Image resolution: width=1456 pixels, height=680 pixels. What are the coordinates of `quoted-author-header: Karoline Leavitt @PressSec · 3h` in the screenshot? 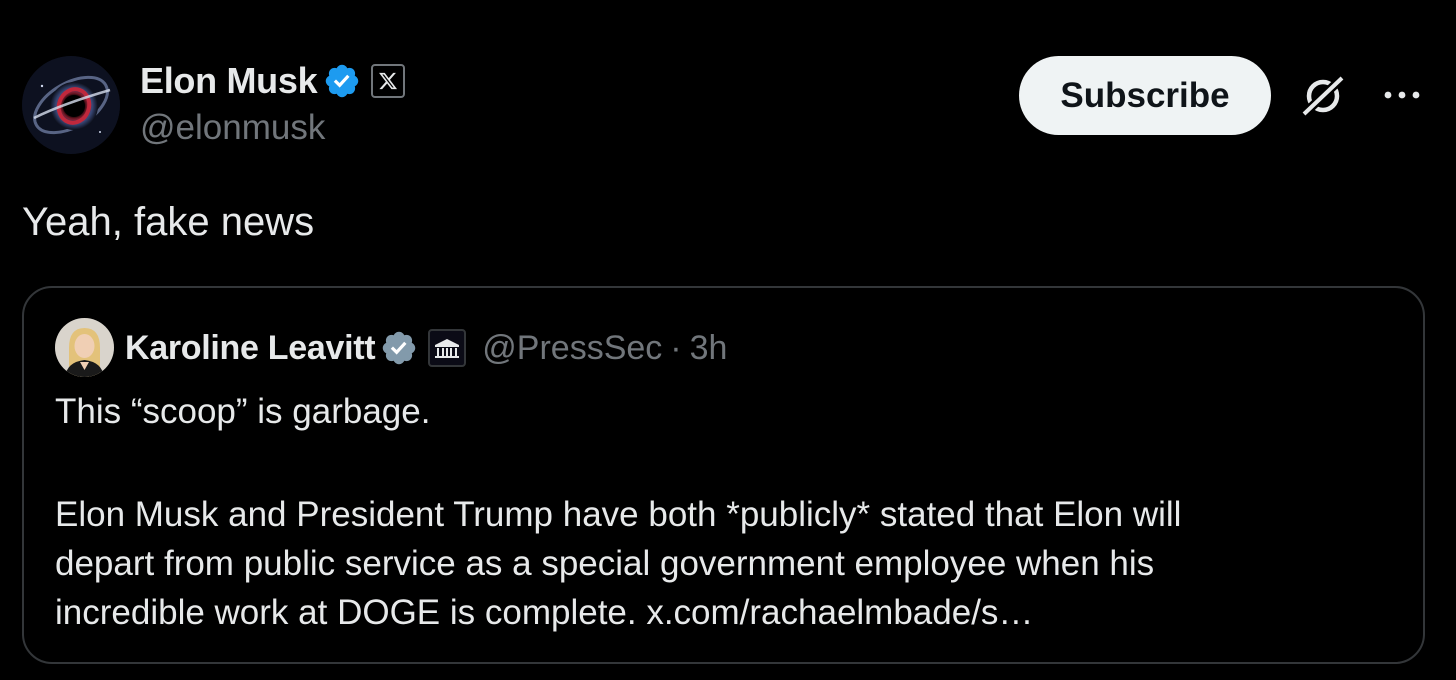 It's located at (426, 348).